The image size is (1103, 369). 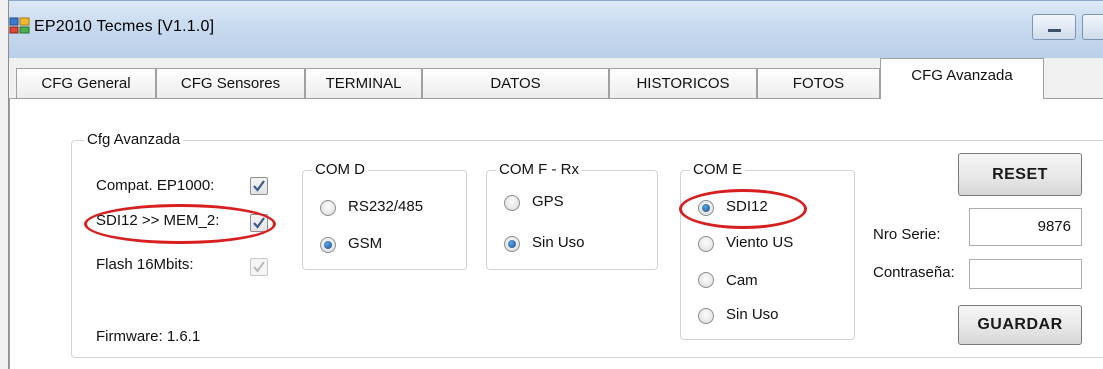 What do you see at coordinates (124, 26) in the screenshot?
I see `window-title: EP2010 Tecmes [V1.1.0]` at bounding box center [124, 26].